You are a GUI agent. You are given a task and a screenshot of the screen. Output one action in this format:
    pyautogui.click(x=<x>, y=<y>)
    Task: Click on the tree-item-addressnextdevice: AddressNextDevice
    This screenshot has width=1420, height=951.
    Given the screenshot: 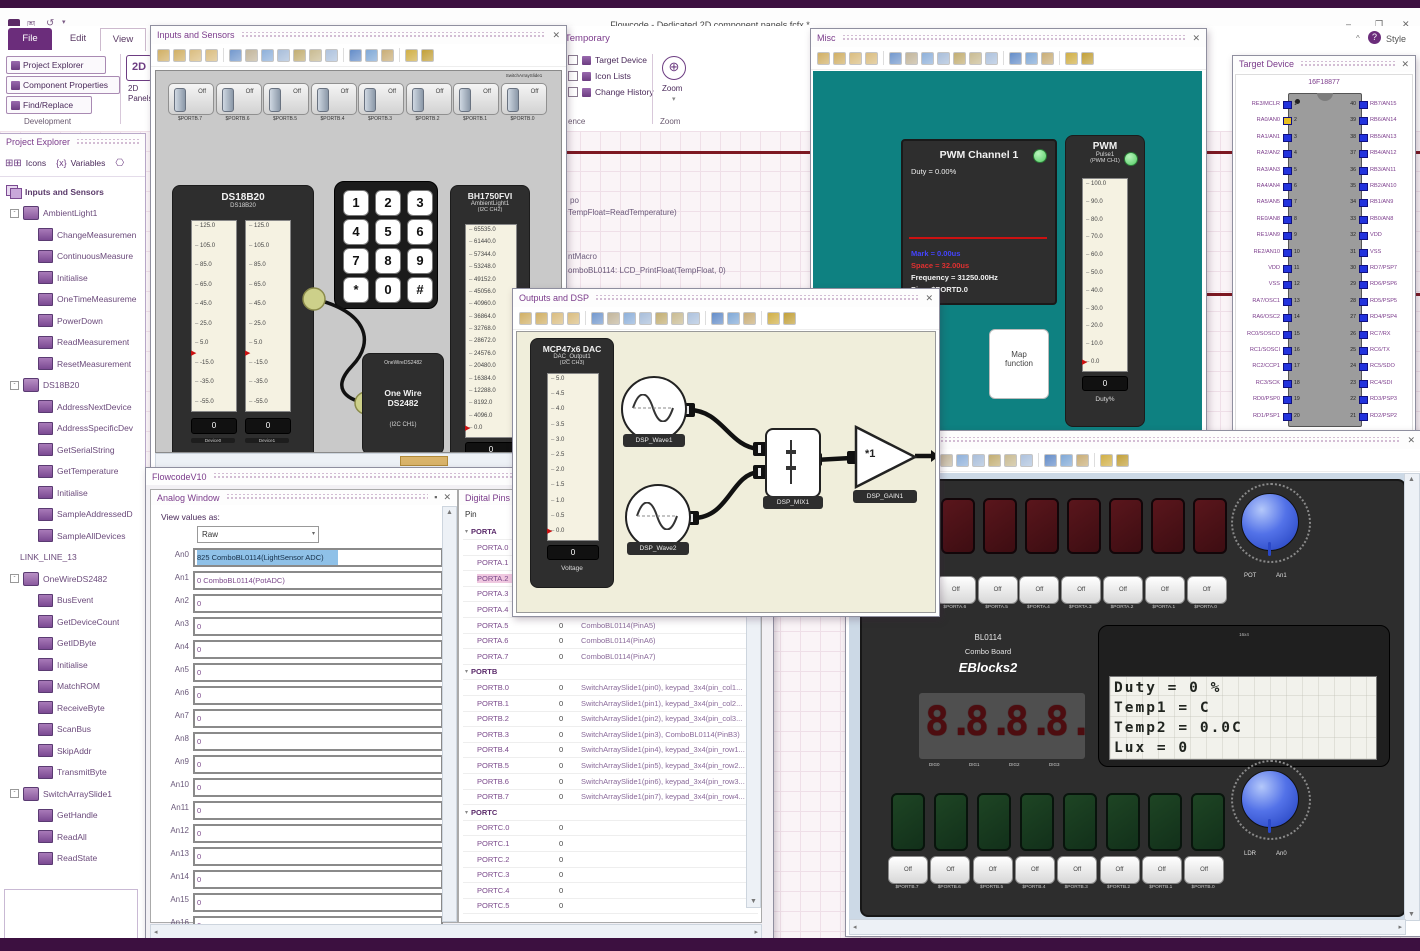 What is the action you would take?
    pyautogui.click(x=74, y=407)
    